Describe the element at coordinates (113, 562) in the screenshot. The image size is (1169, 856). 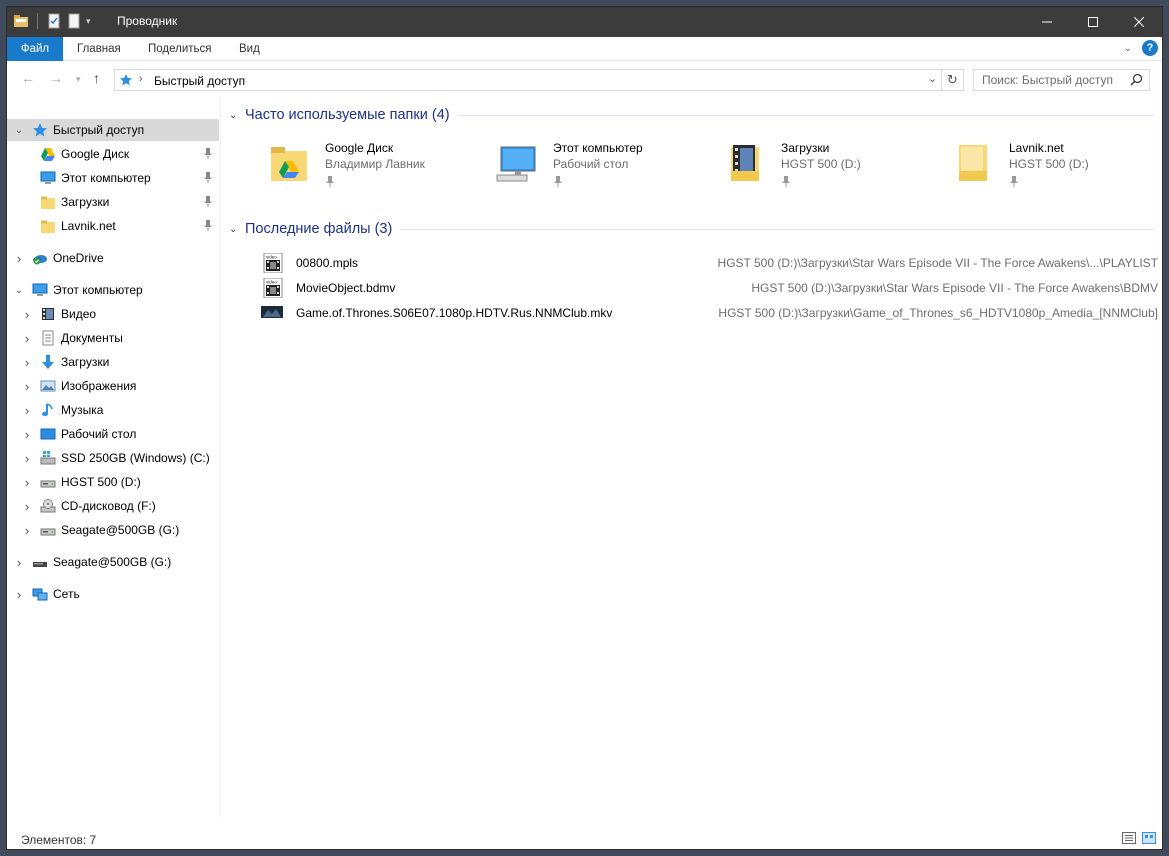
I see `sidebar-item-18: › Seagate@500GB (G:)` at that location.